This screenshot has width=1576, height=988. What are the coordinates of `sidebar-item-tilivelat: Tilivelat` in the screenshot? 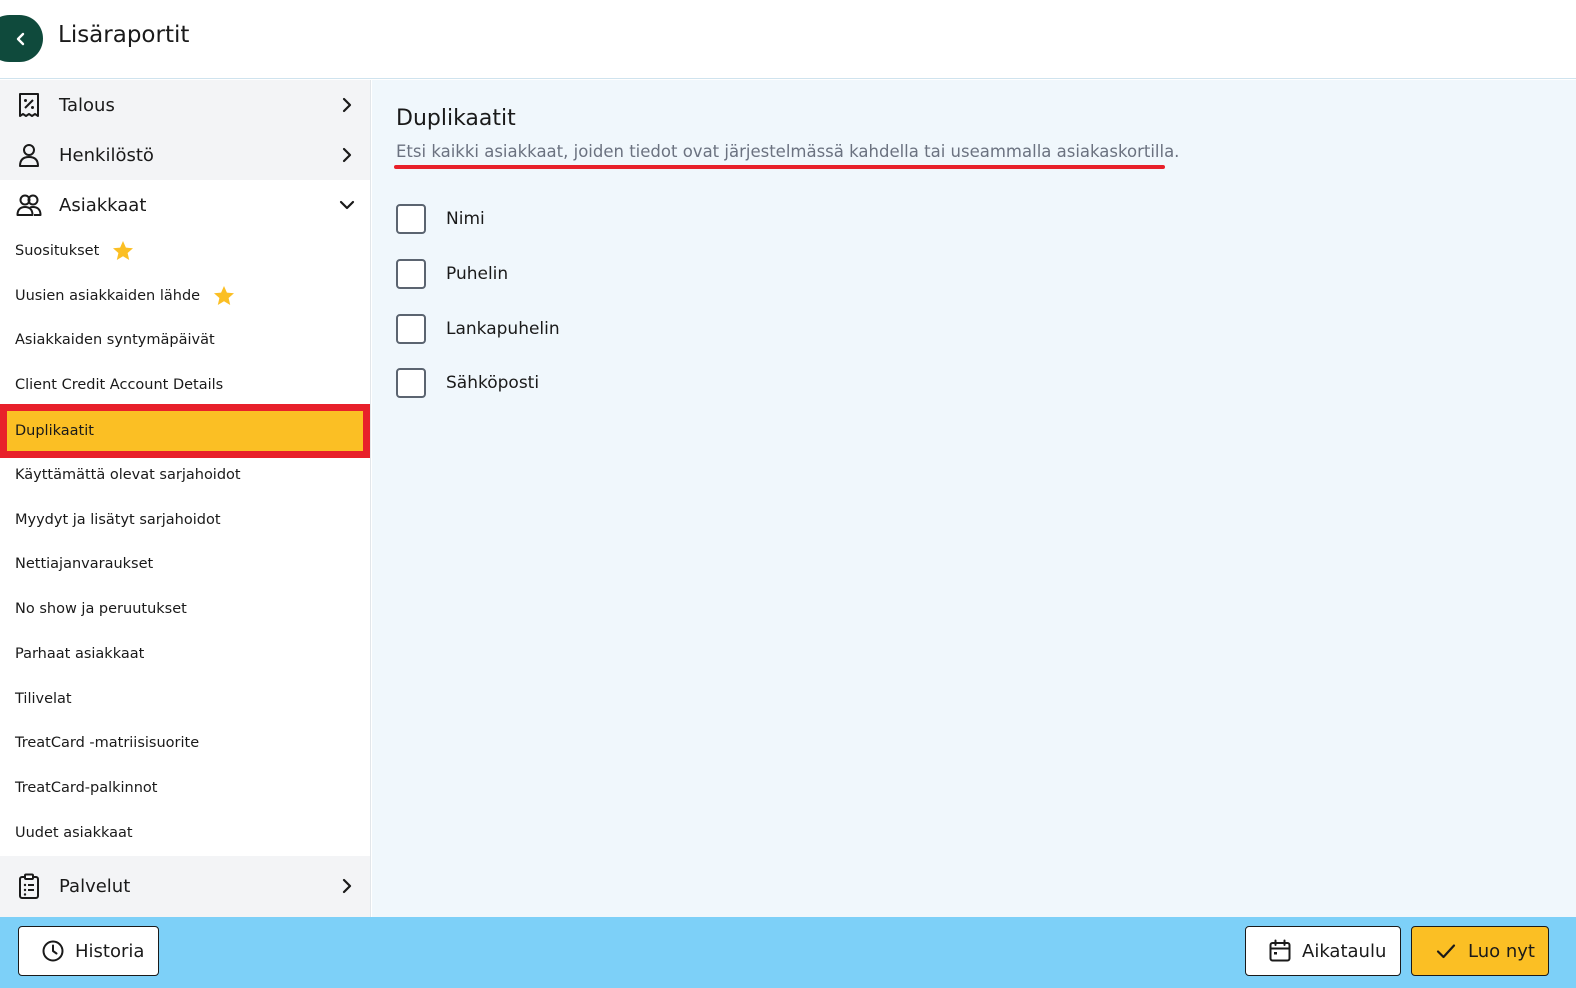 It's located at (185, 699).